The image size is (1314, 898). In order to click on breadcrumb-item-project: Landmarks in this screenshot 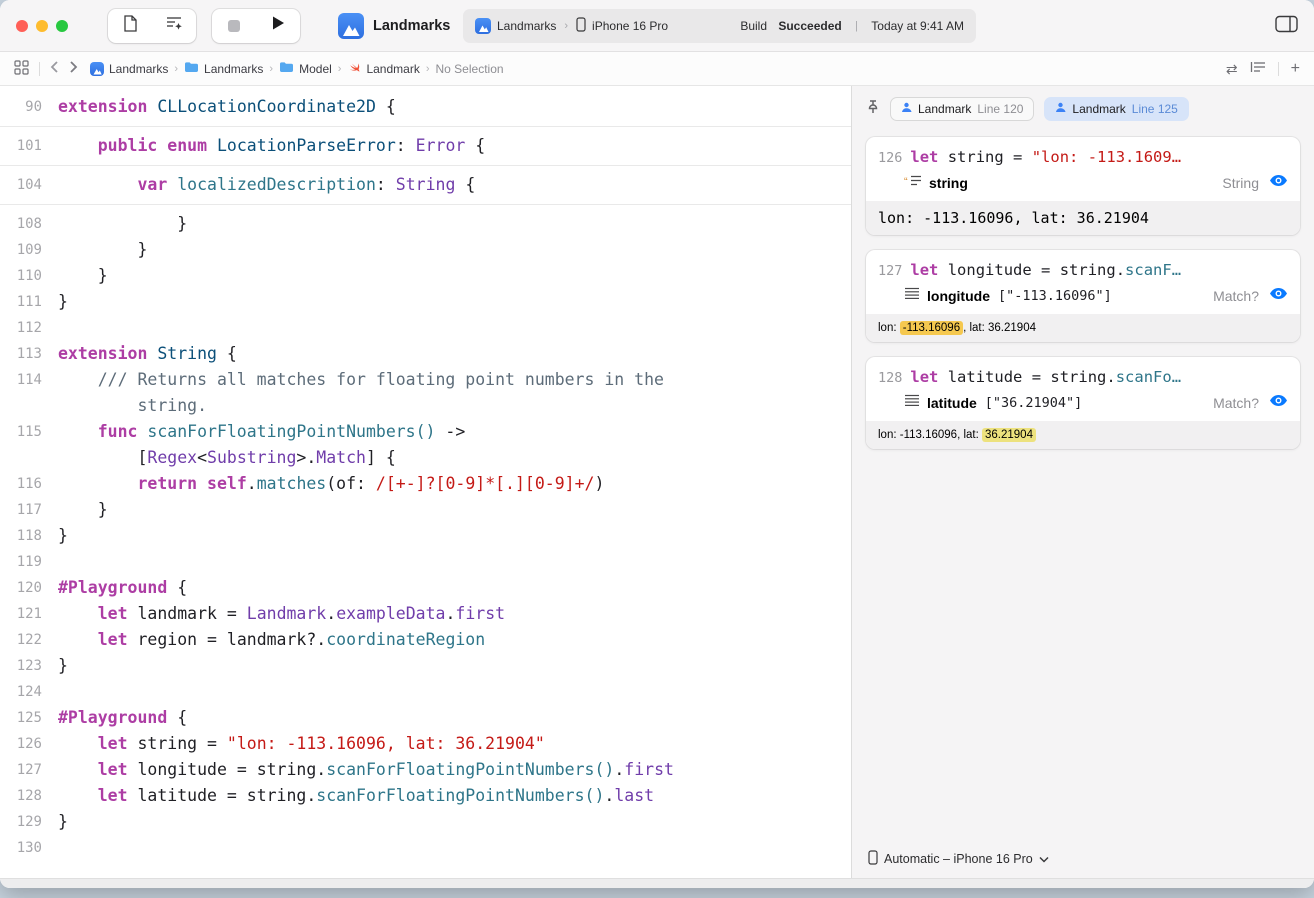, I will do `click(129, 68)`.